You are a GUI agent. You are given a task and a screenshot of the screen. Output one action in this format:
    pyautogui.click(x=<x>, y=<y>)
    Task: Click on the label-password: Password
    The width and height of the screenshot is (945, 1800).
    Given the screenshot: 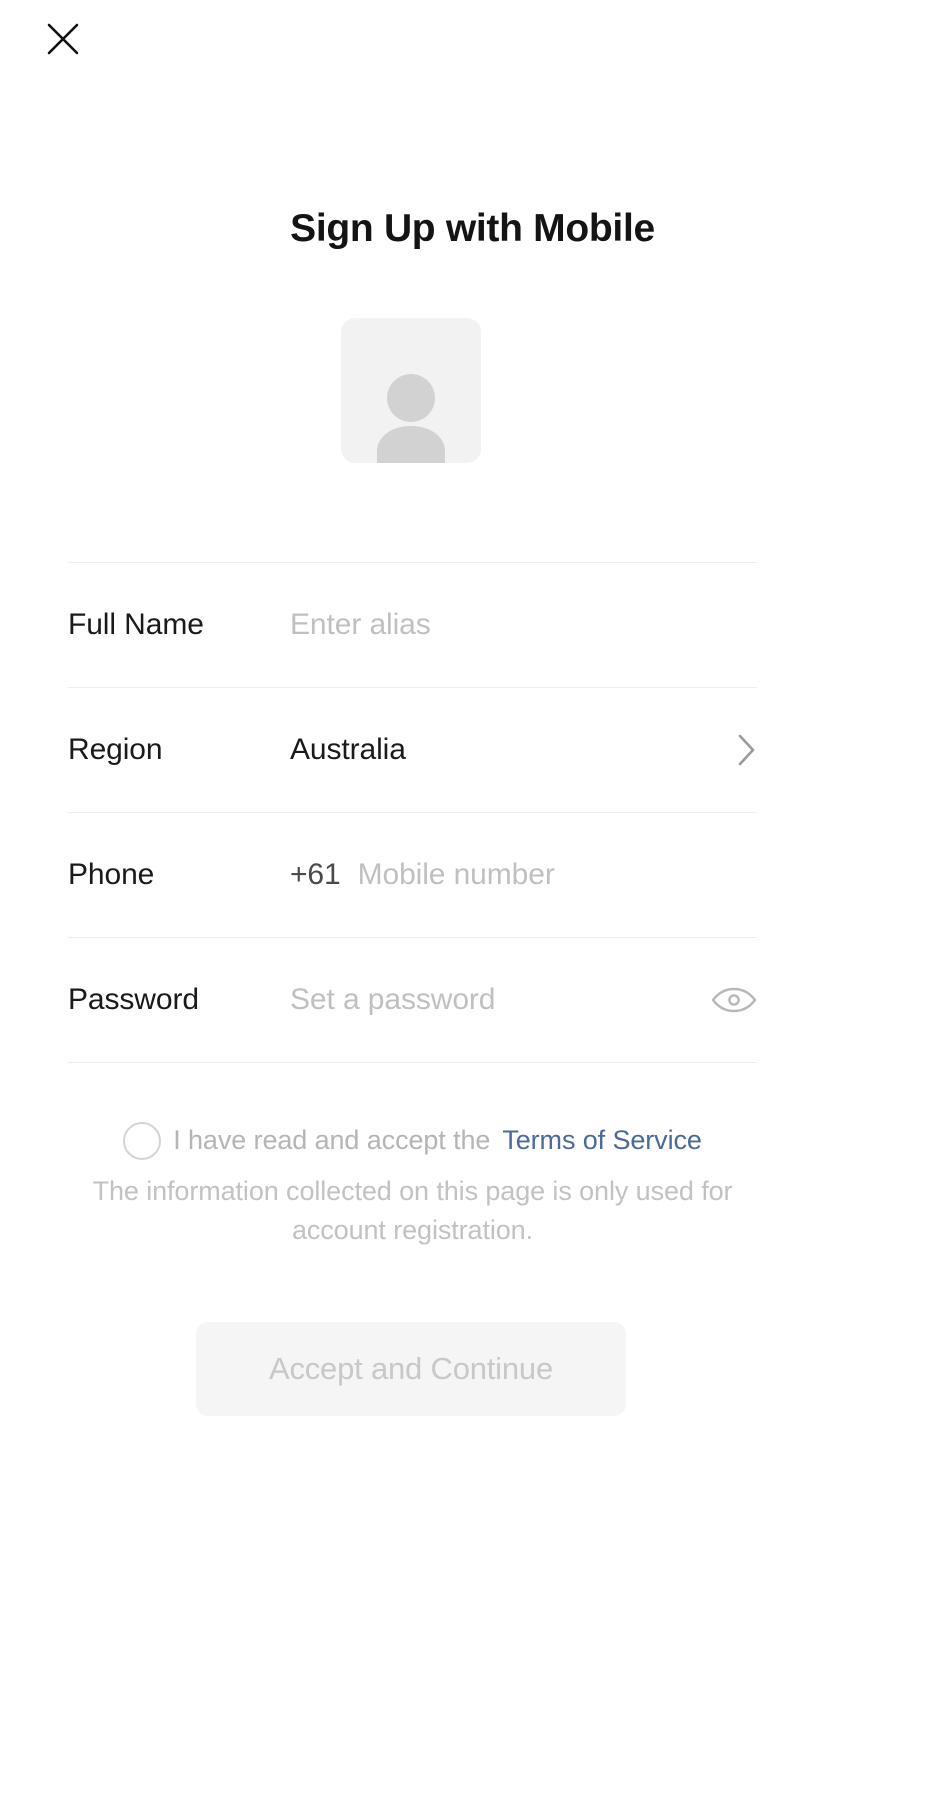 What is the action you would take?
    pyautogui.click(x=133, y=999)
    